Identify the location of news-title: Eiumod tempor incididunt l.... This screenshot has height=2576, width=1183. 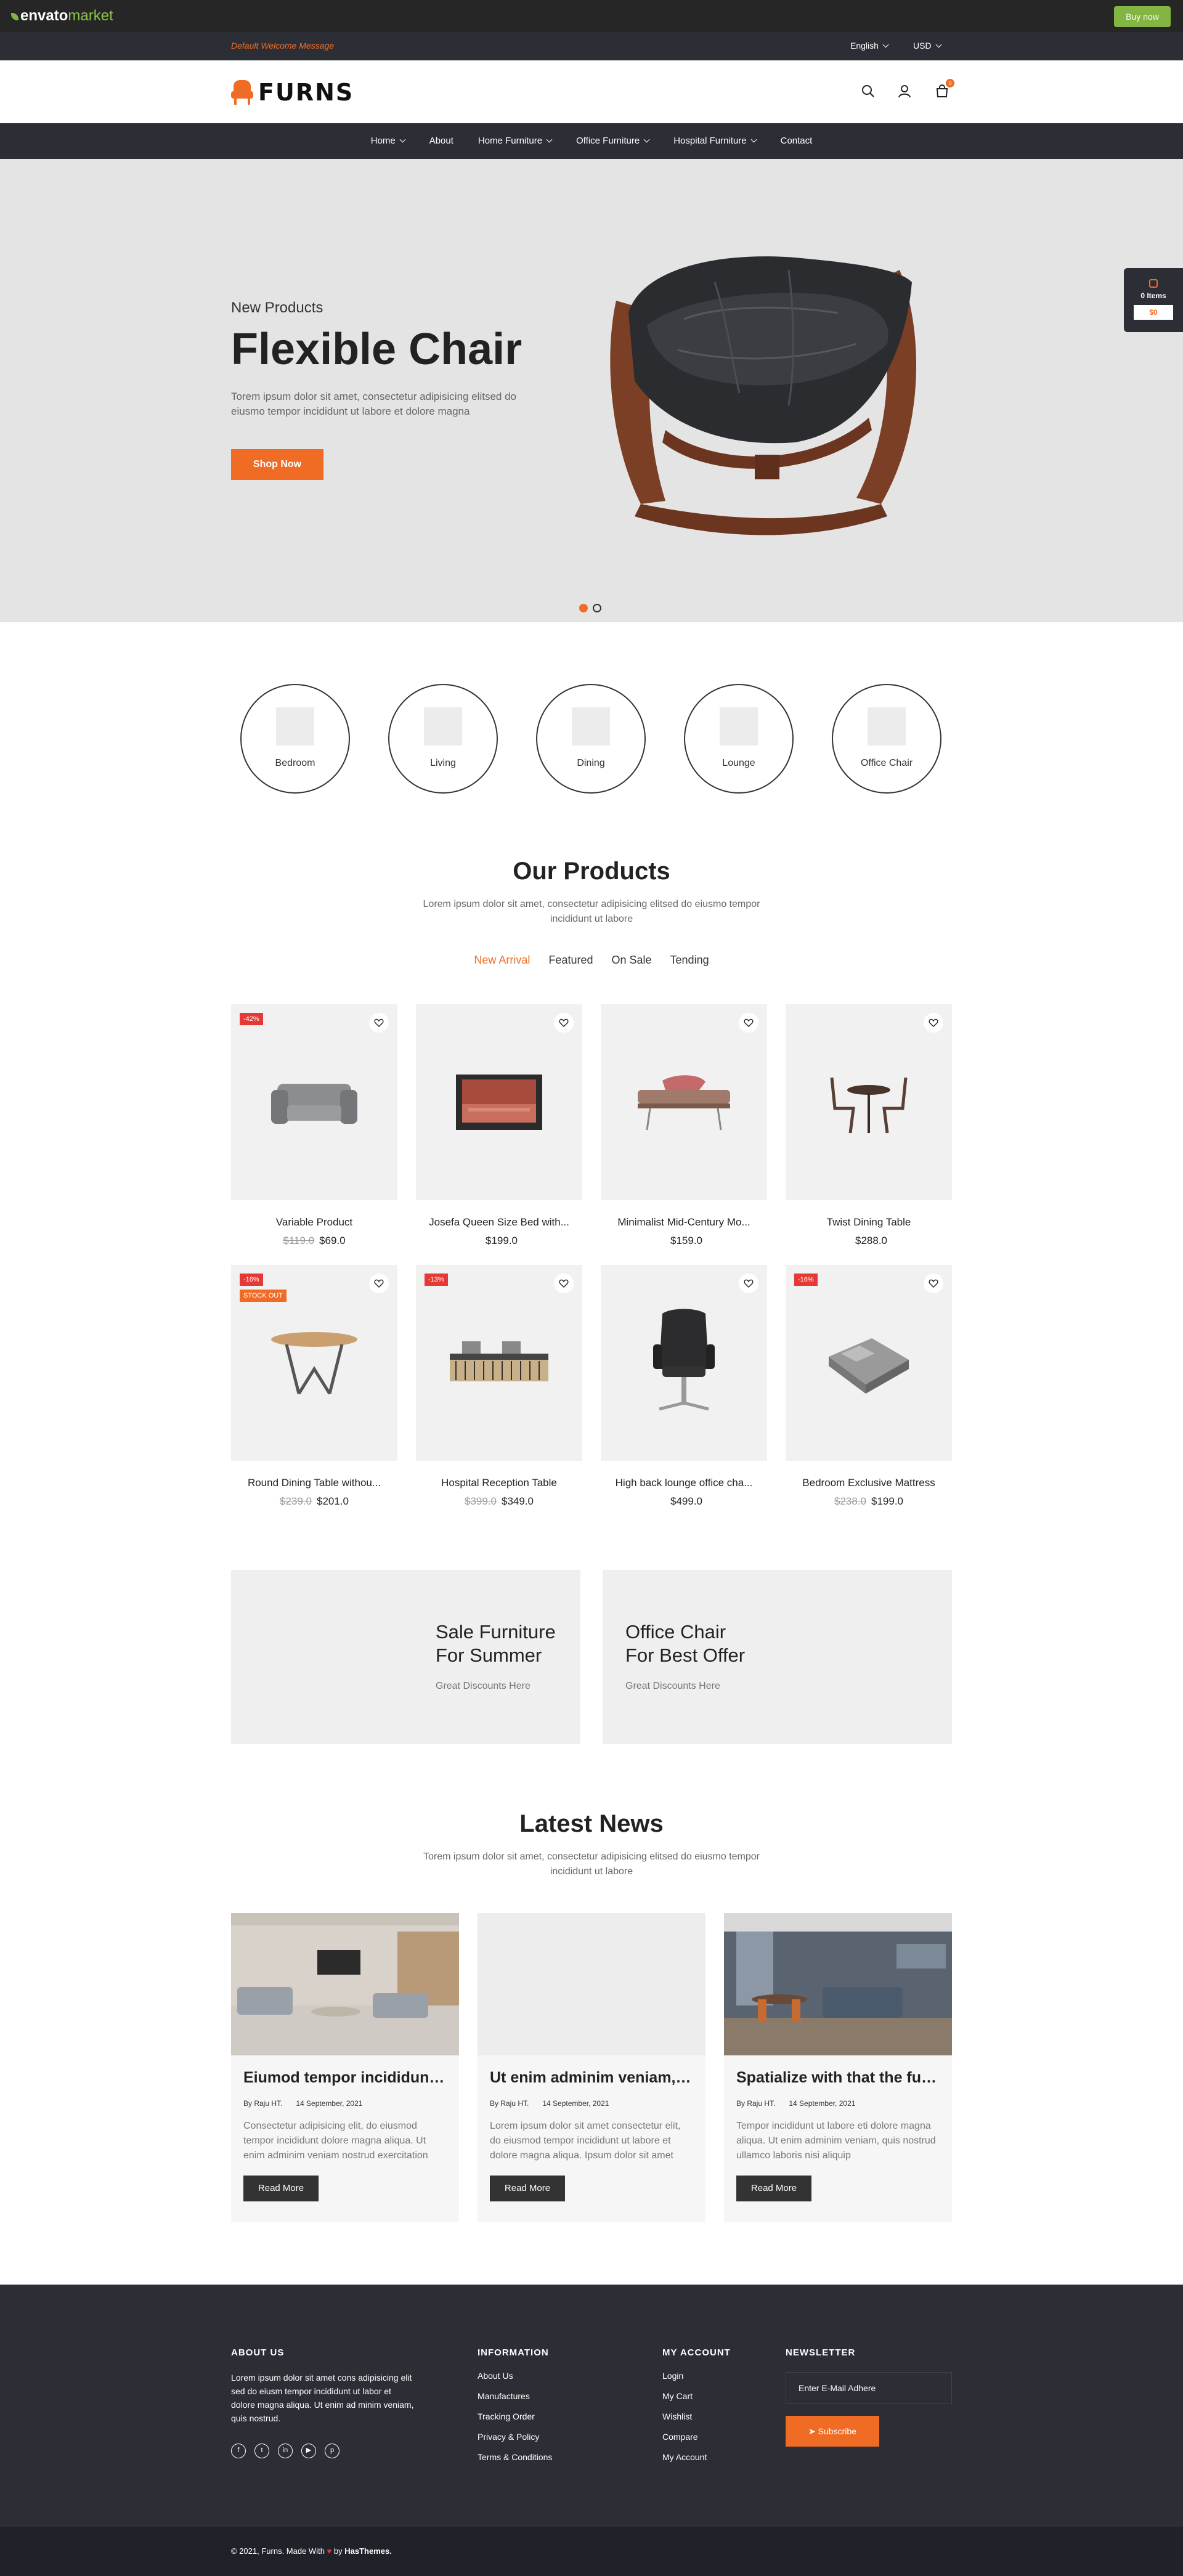
(345, 2078).